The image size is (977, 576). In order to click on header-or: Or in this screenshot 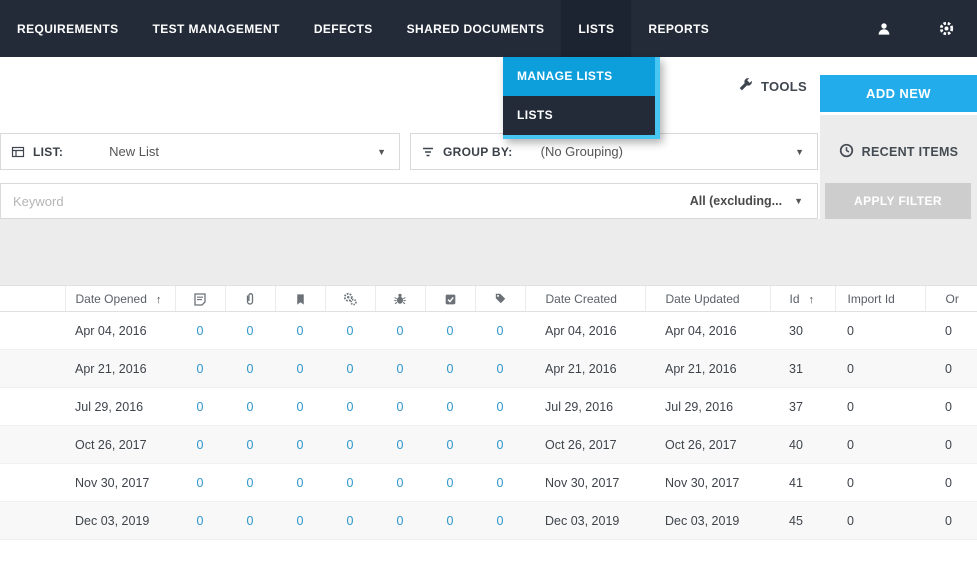, I will do `click(950, 298)`.